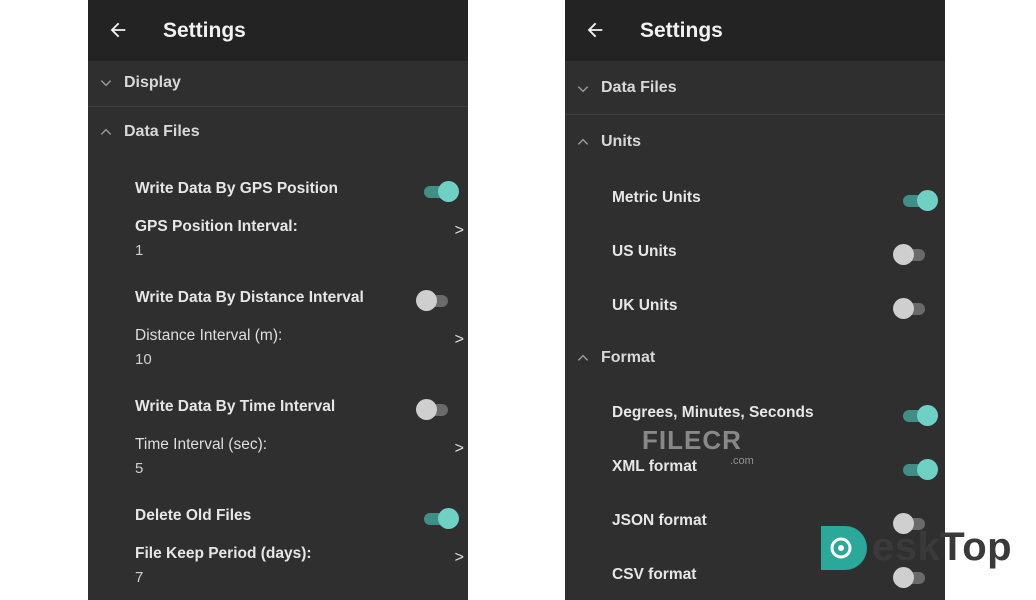 This screenshot has height=600, width=1036. I want to click on setting-label: Degrees, Minutes, Seconds, so click(713, 412).